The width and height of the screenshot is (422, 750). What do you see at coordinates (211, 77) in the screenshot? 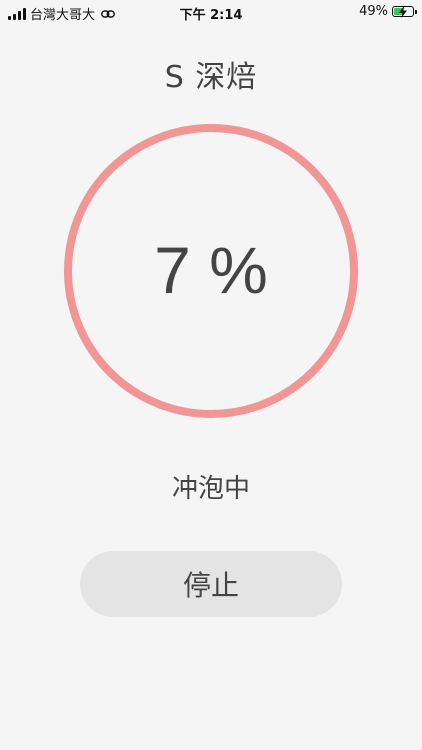
I see `page-title: S 深焙` at bounding box center [211, 77].